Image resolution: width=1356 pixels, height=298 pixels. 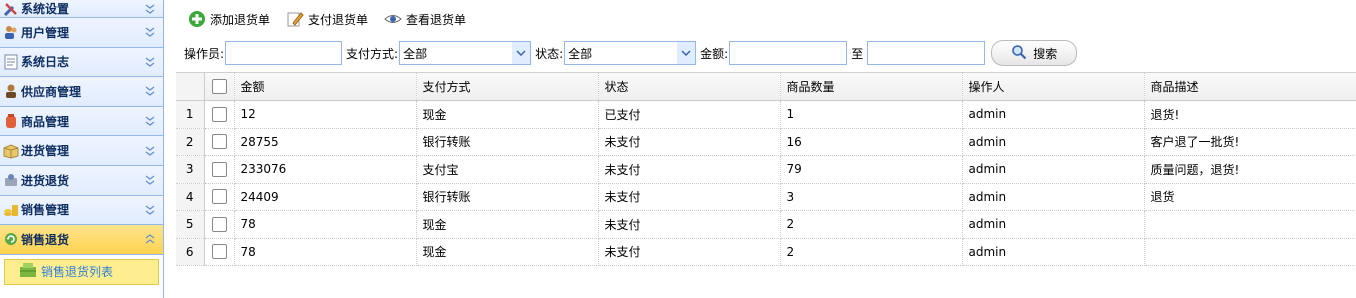 I want to click on amount-label: 金额:, so click(x=714, y=53).